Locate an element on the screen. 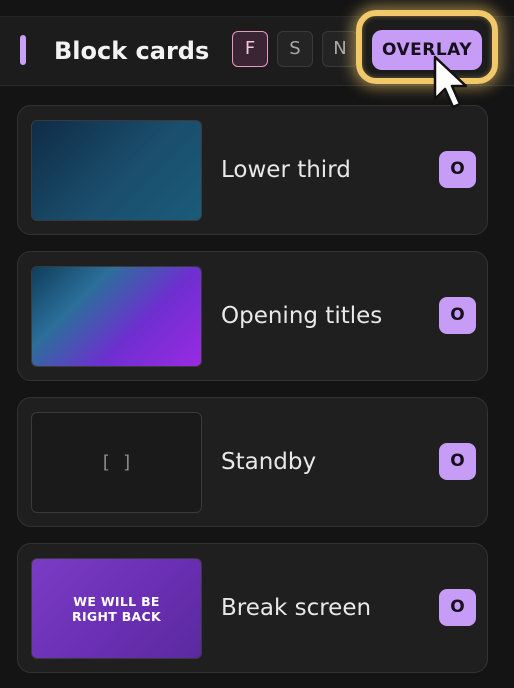 This screenshot has height=688, width=514. card-thumbnail: WE WILL BE RIGHT BACK is located at coordinates (116, 608).